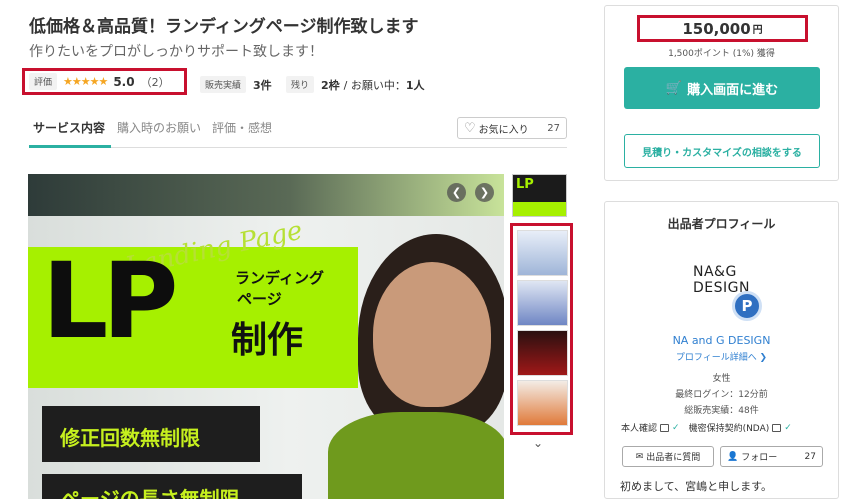 The height and width of the screenshot is (499, 850). What do you see at coordinates (300, 84) in the screenshot?
I see `remaining-label: 残り` at bounding box center [300, 84].